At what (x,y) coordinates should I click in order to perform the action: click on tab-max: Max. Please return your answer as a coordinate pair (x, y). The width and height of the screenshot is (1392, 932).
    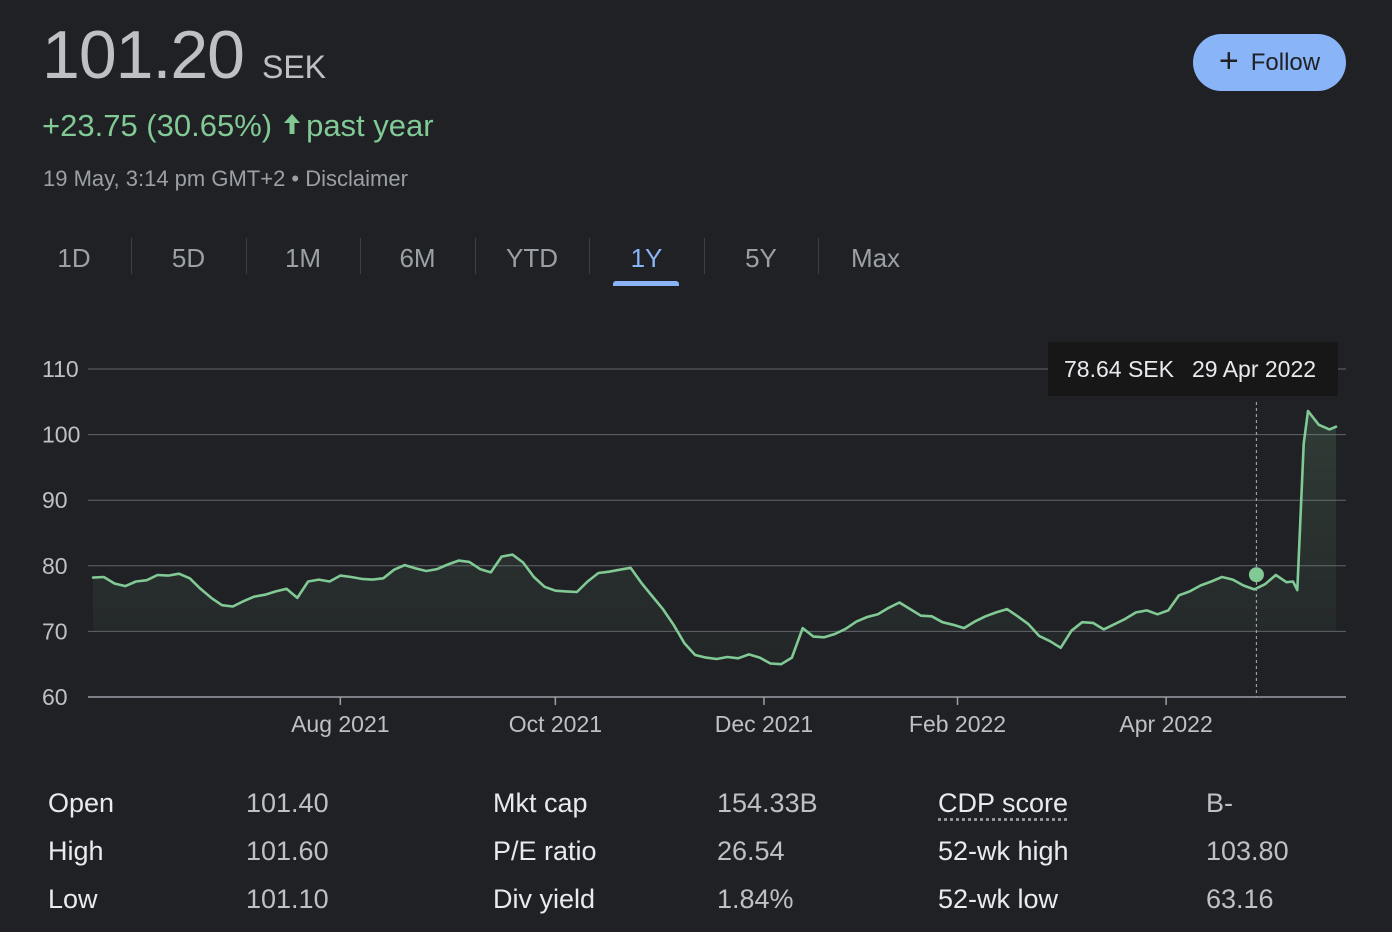
    Looking at the image, I should click on (876, 258).